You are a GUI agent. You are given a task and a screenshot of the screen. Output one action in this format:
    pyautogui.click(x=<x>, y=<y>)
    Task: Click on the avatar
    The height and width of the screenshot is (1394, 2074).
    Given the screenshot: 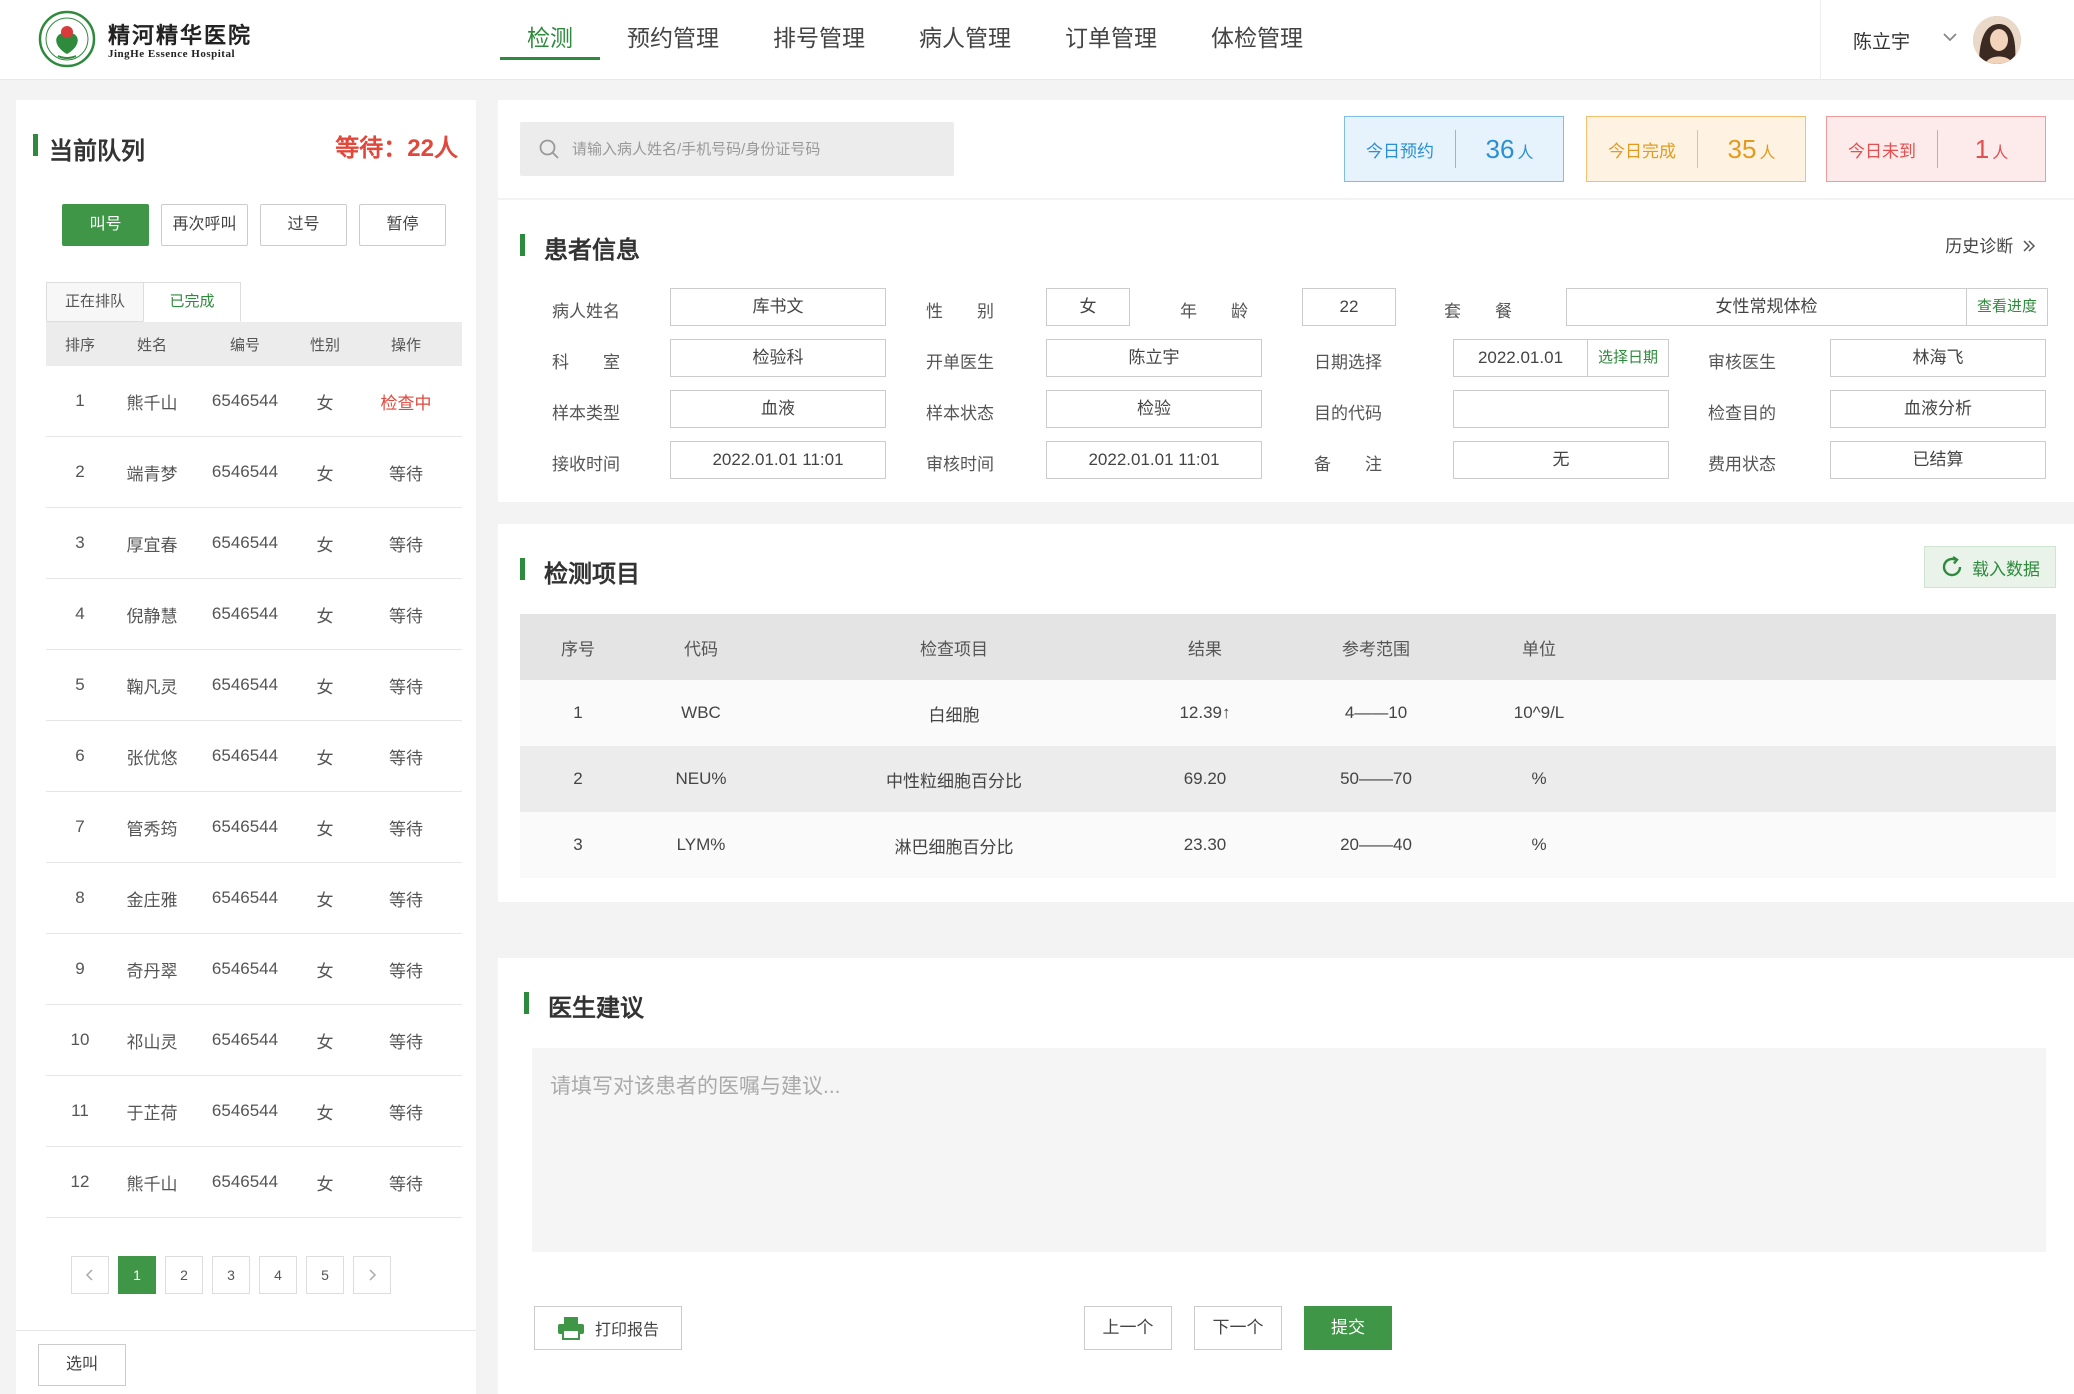 What is the action you would take?
    pyautogui.click(x=1997, y=40)
    